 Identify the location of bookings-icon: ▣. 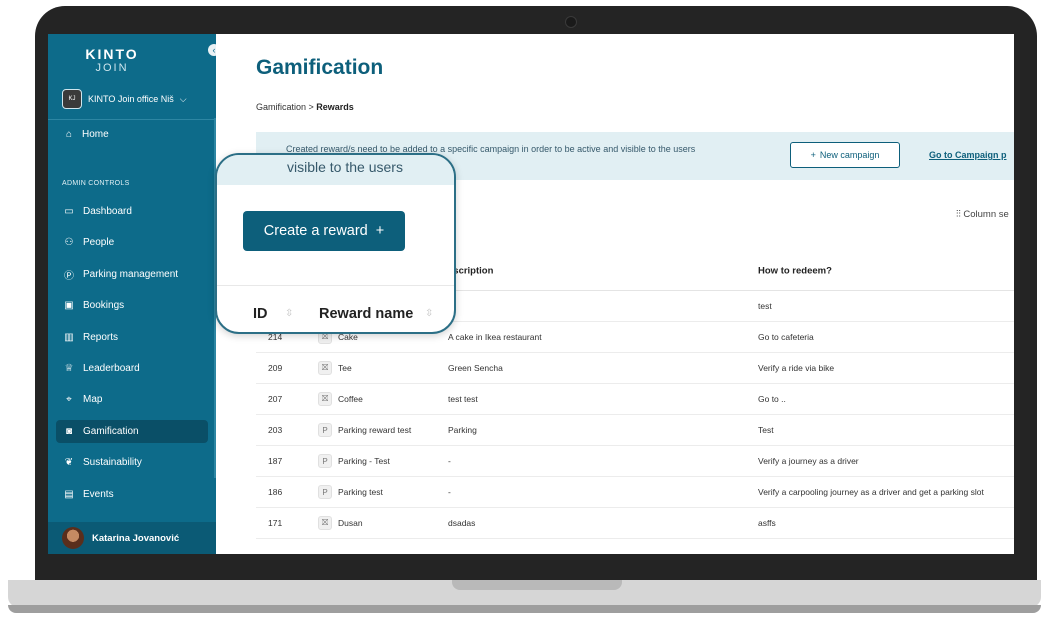
(69, 306).